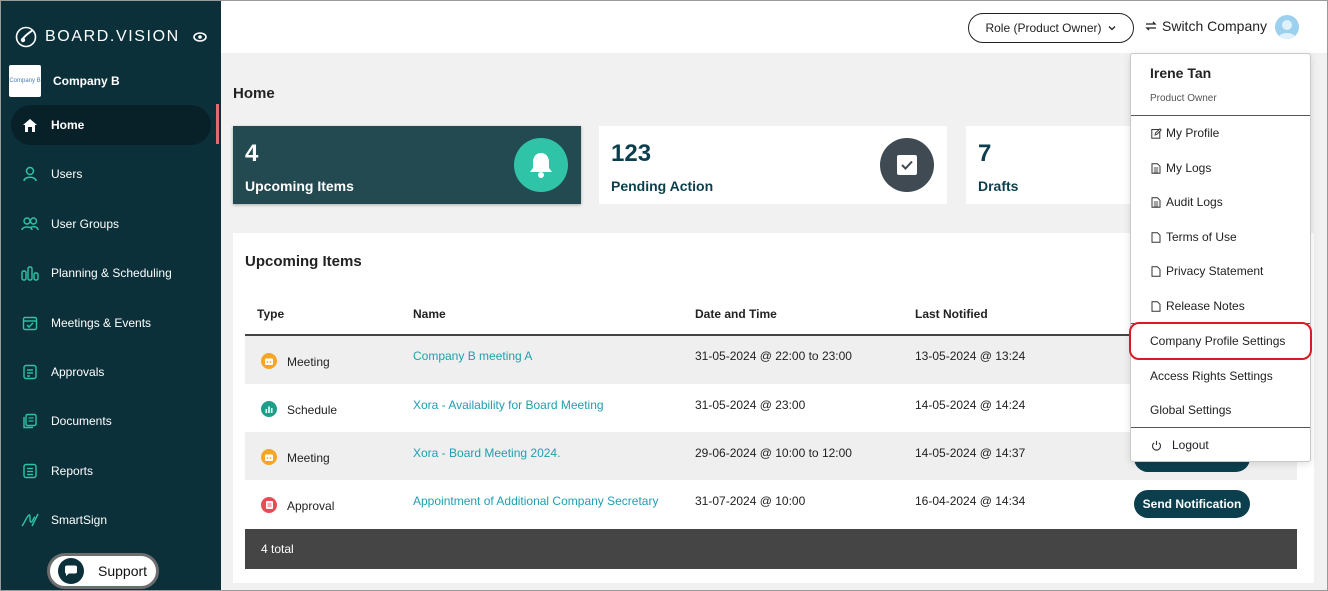 The image size is (1328, 591). What do you see at coordinates (429, 314) in the screenshot?
I see `column-header-name: Name` at bounding box center [429, 314].